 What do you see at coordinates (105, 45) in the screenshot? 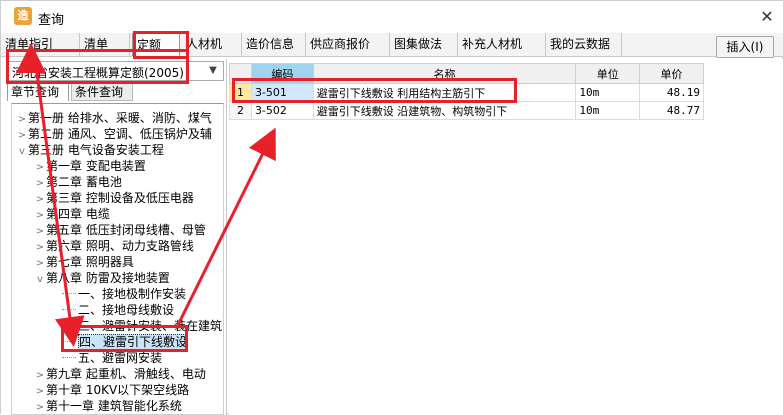
I see `tab-bill: 清单` at bounding box center [105, 45].